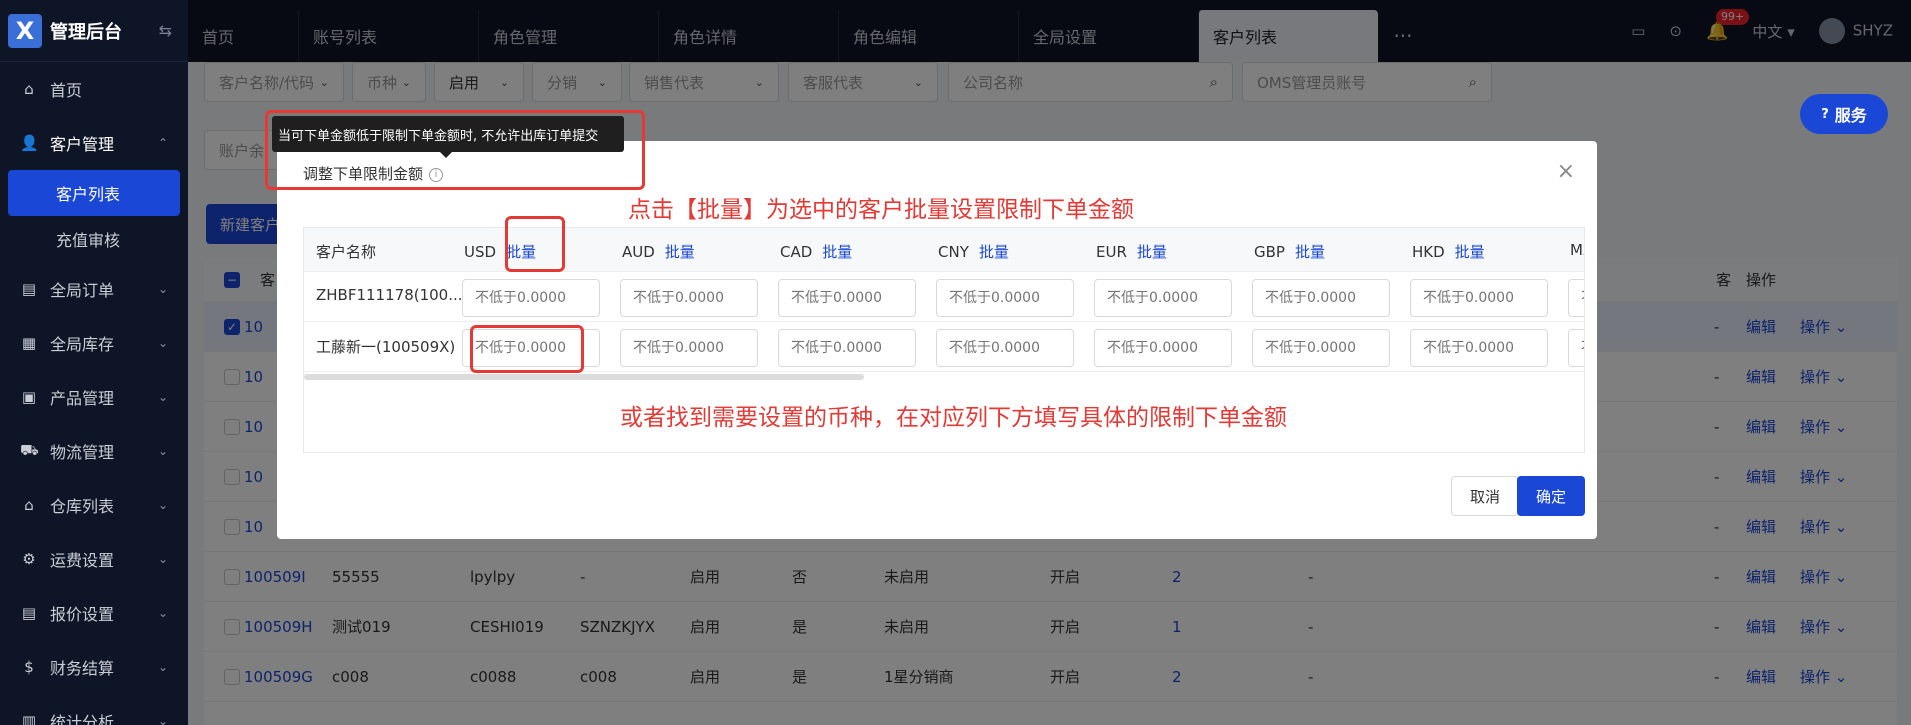 This screenshot has width=1911, height=725. Describe the element at coordinates (527, 349) in the screenshot. I see `annotation-box-input` at that location.